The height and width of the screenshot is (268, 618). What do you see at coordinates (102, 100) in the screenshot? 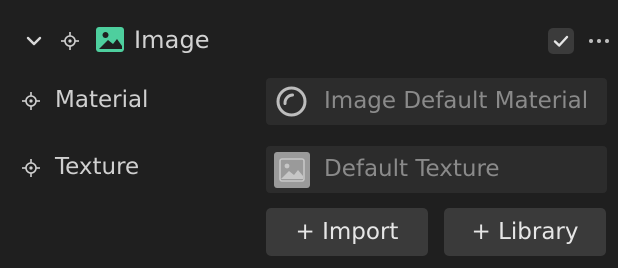
I see `material-label: Material` at bounding box center [102, 100].